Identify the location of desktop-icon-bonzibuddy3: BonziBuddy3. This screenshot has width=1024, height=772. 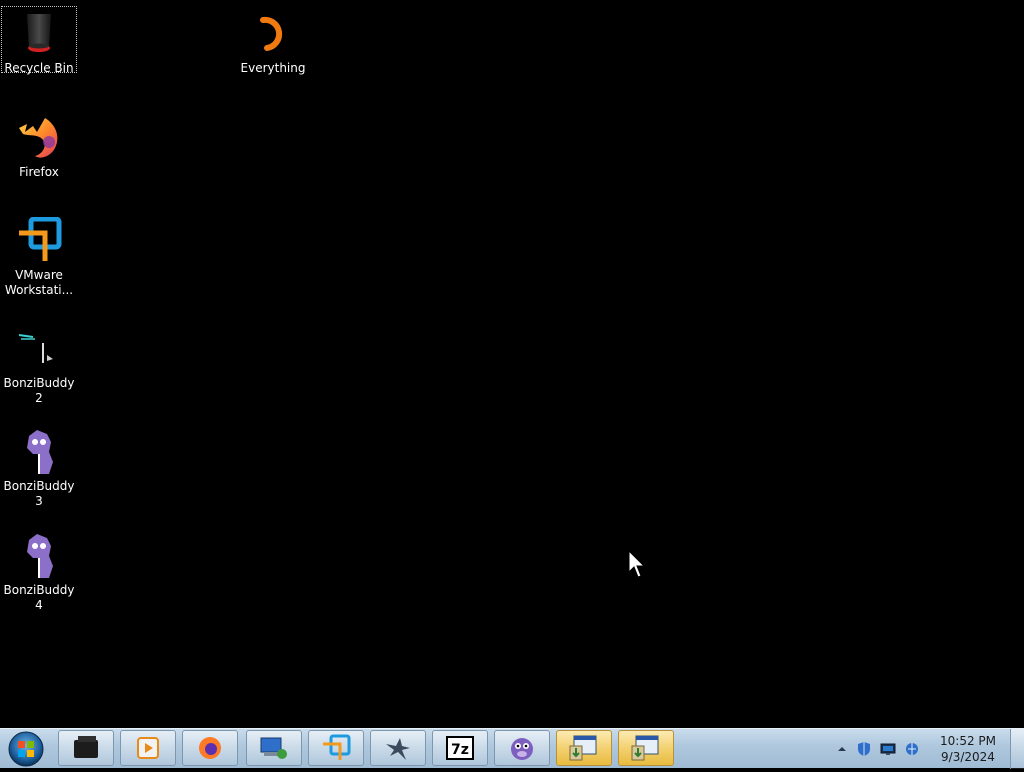
(39, 466).